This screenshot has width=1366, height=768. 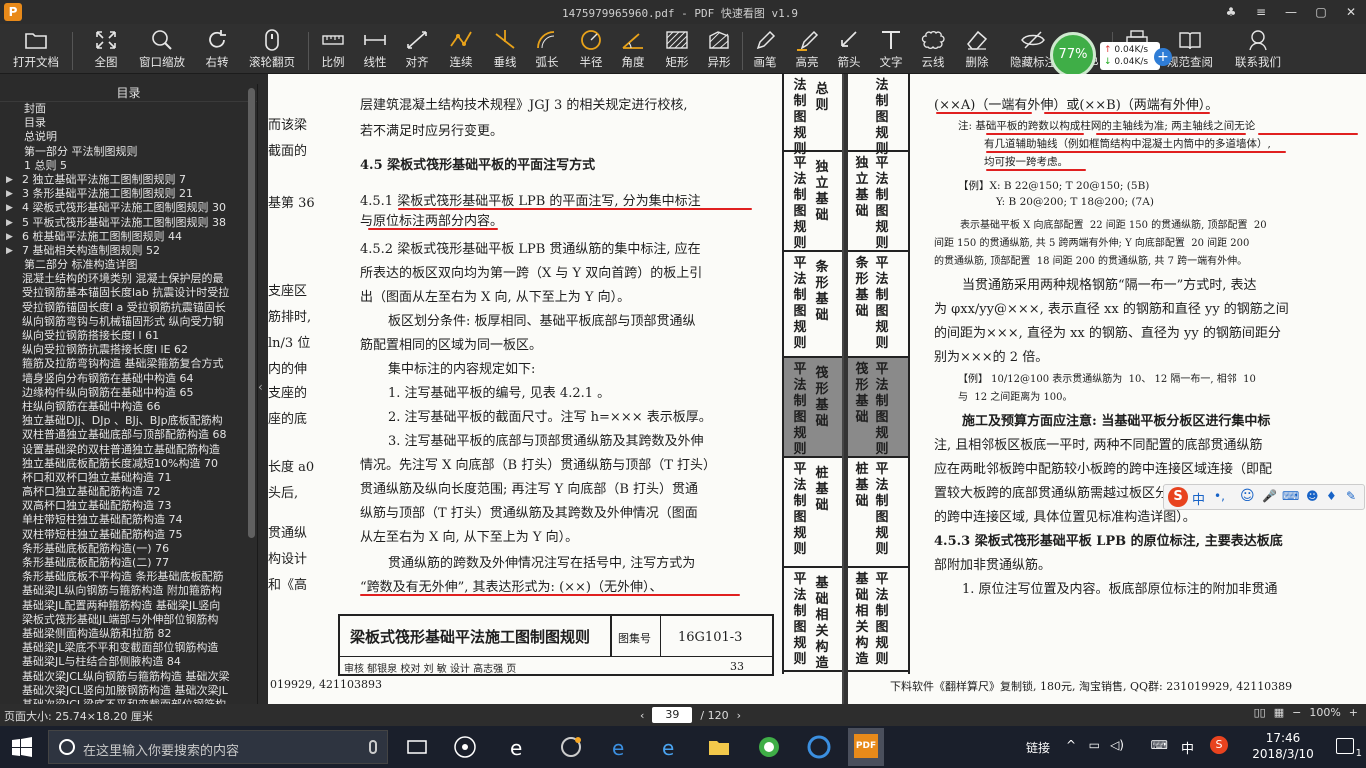 What do you see at coordinates (671, 747) in the screenshot?
I see `ie-blue-icon: e` at bounding box center [671, 747].